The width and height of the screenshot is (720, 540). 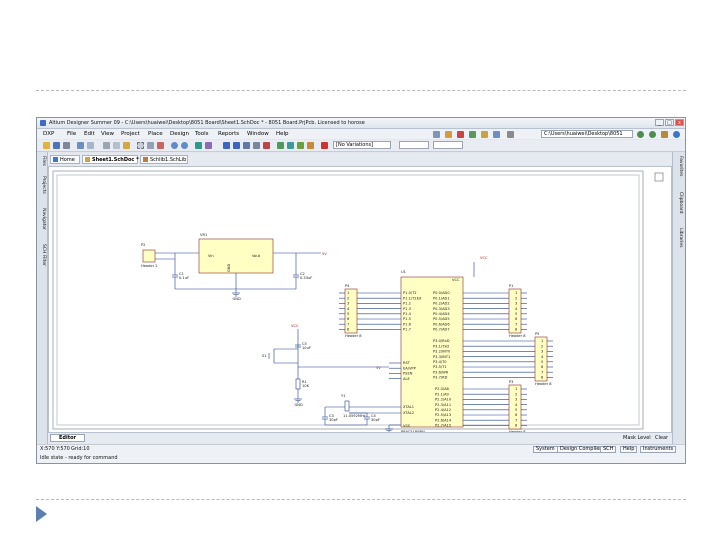 What do you see at coordinates (407, 426) in the screenshot?
I see `u1-vss-label: VSS` at bounding box center [407, 426].